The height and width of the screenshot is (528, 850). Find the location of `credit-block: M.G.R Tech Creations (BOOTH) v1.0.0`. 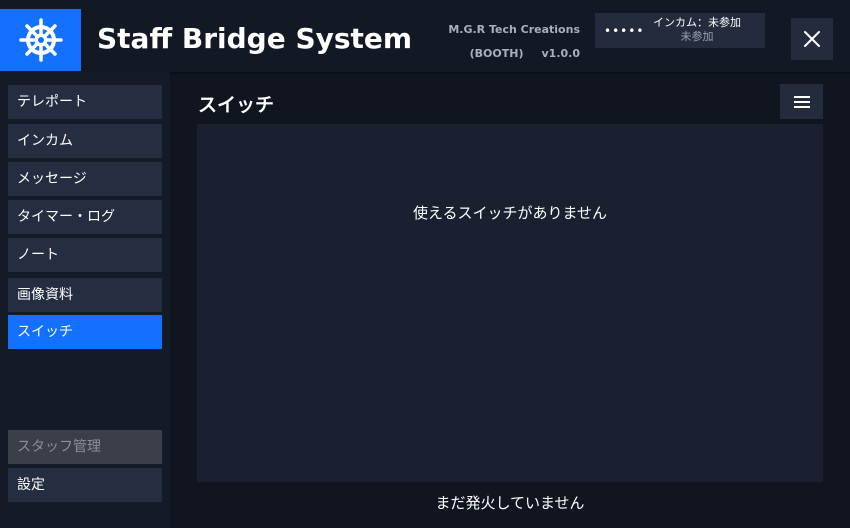

credit-block: M.G.R Tech Creations (BOOTH) v1.0.0 is located at coordinates (505, 42).